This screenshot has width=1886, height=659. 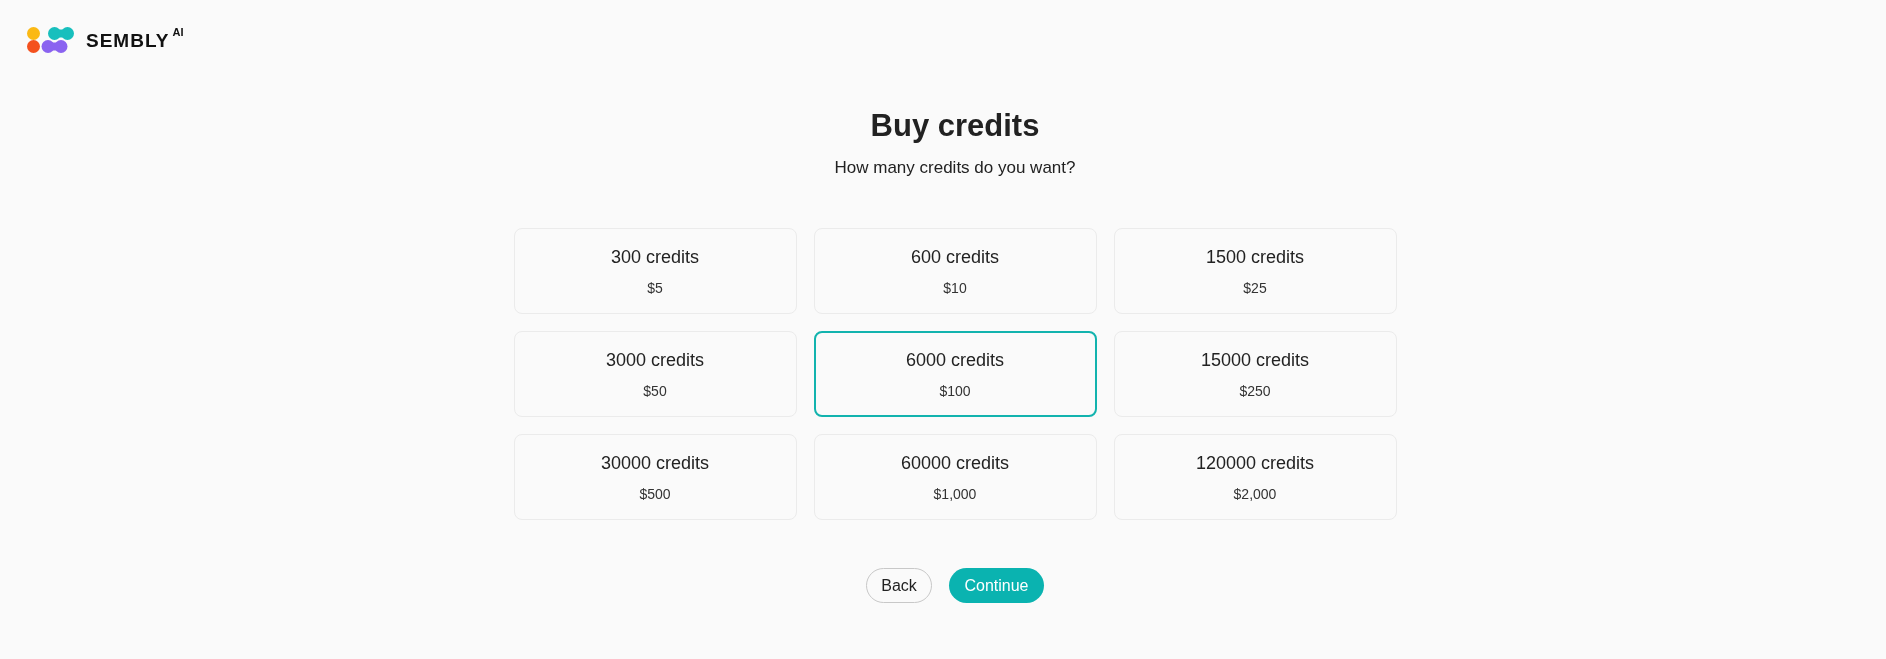 What do you see at coordinates (955, 477) in the screenshot?
I see `credit-option: 60000 credits $1,000` at bounding box center [955, 477].